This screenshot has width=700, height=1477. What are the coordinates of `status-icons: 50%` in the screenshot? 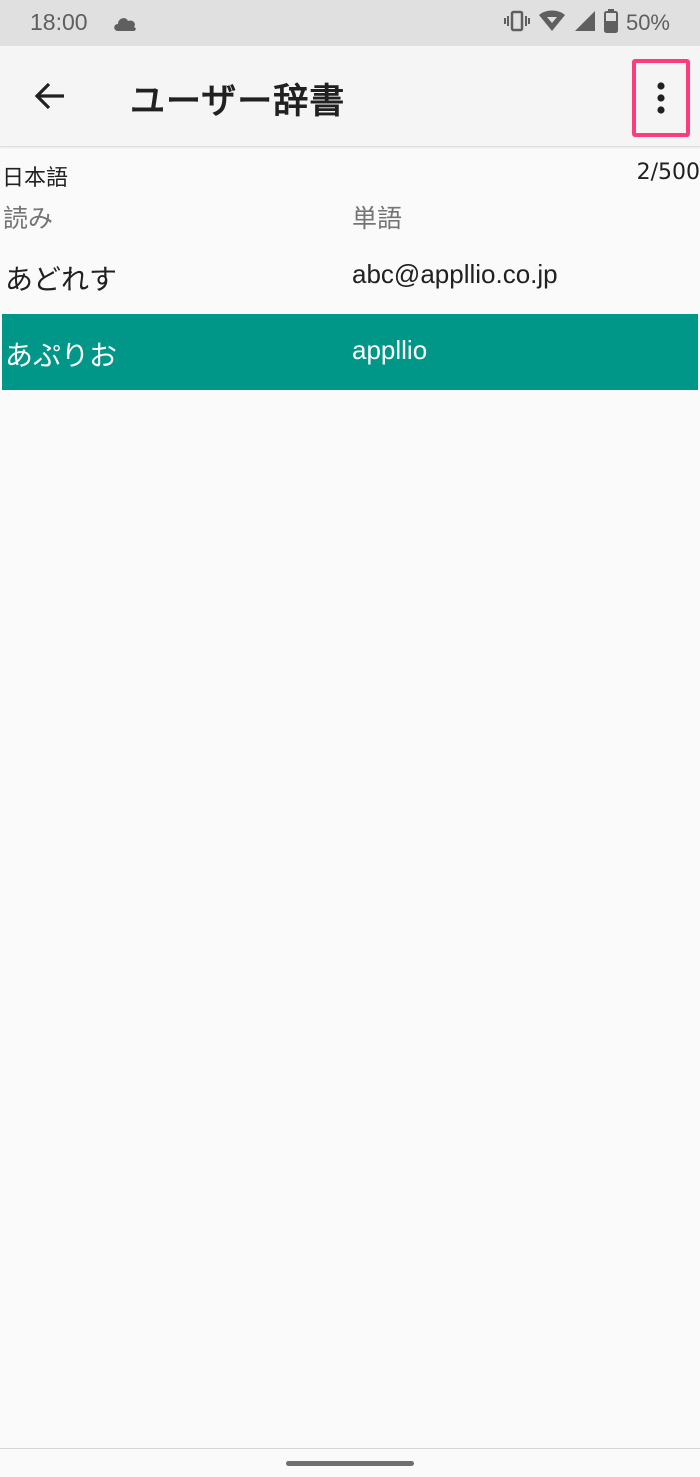 It's located at (586, 23).